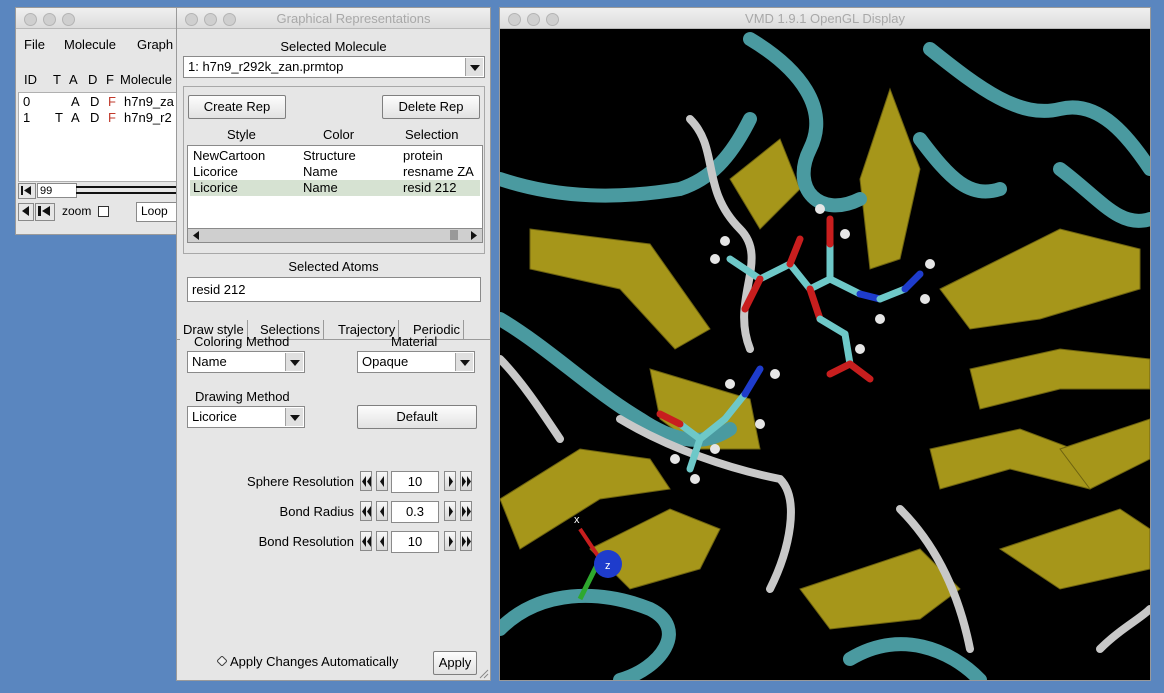 This screenshot has width=1164, height=693. What do you see at coordinates (416, 362) in the screenshot?
I see `material-dropdown: Opaque` at bounding box center [416, 362].